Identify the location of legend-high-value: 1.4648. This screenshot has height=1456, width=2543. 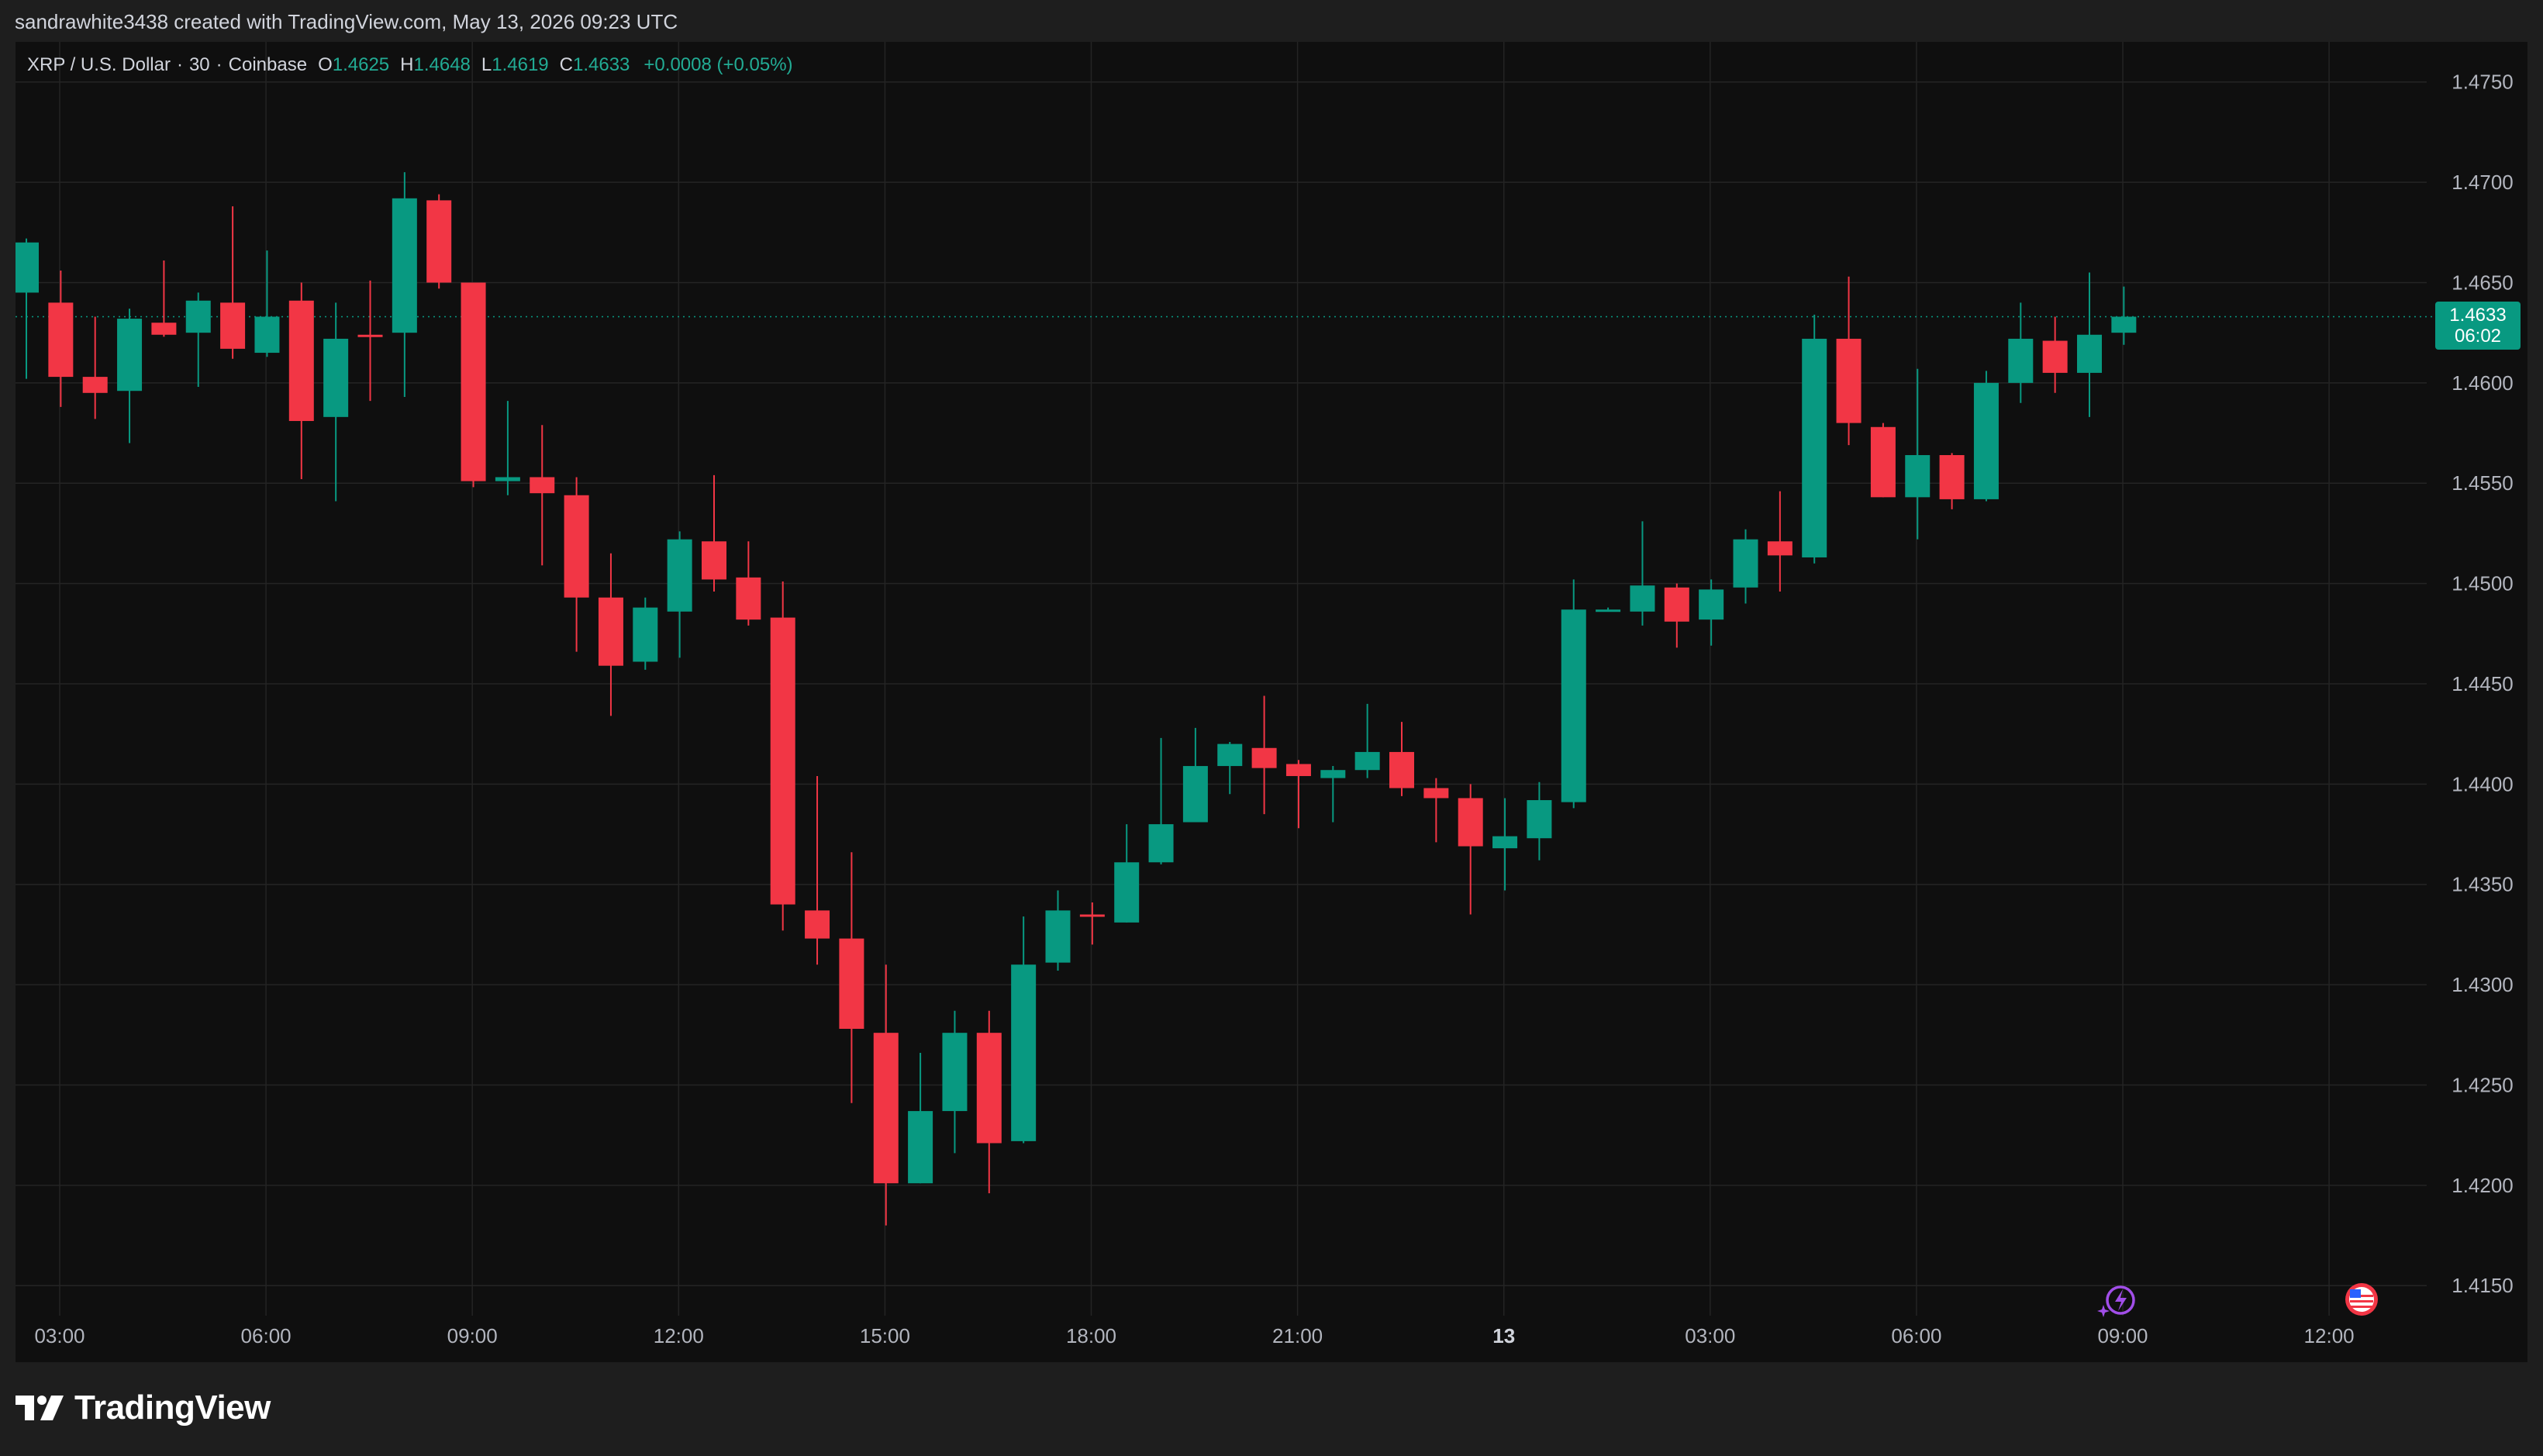
(442, 64).